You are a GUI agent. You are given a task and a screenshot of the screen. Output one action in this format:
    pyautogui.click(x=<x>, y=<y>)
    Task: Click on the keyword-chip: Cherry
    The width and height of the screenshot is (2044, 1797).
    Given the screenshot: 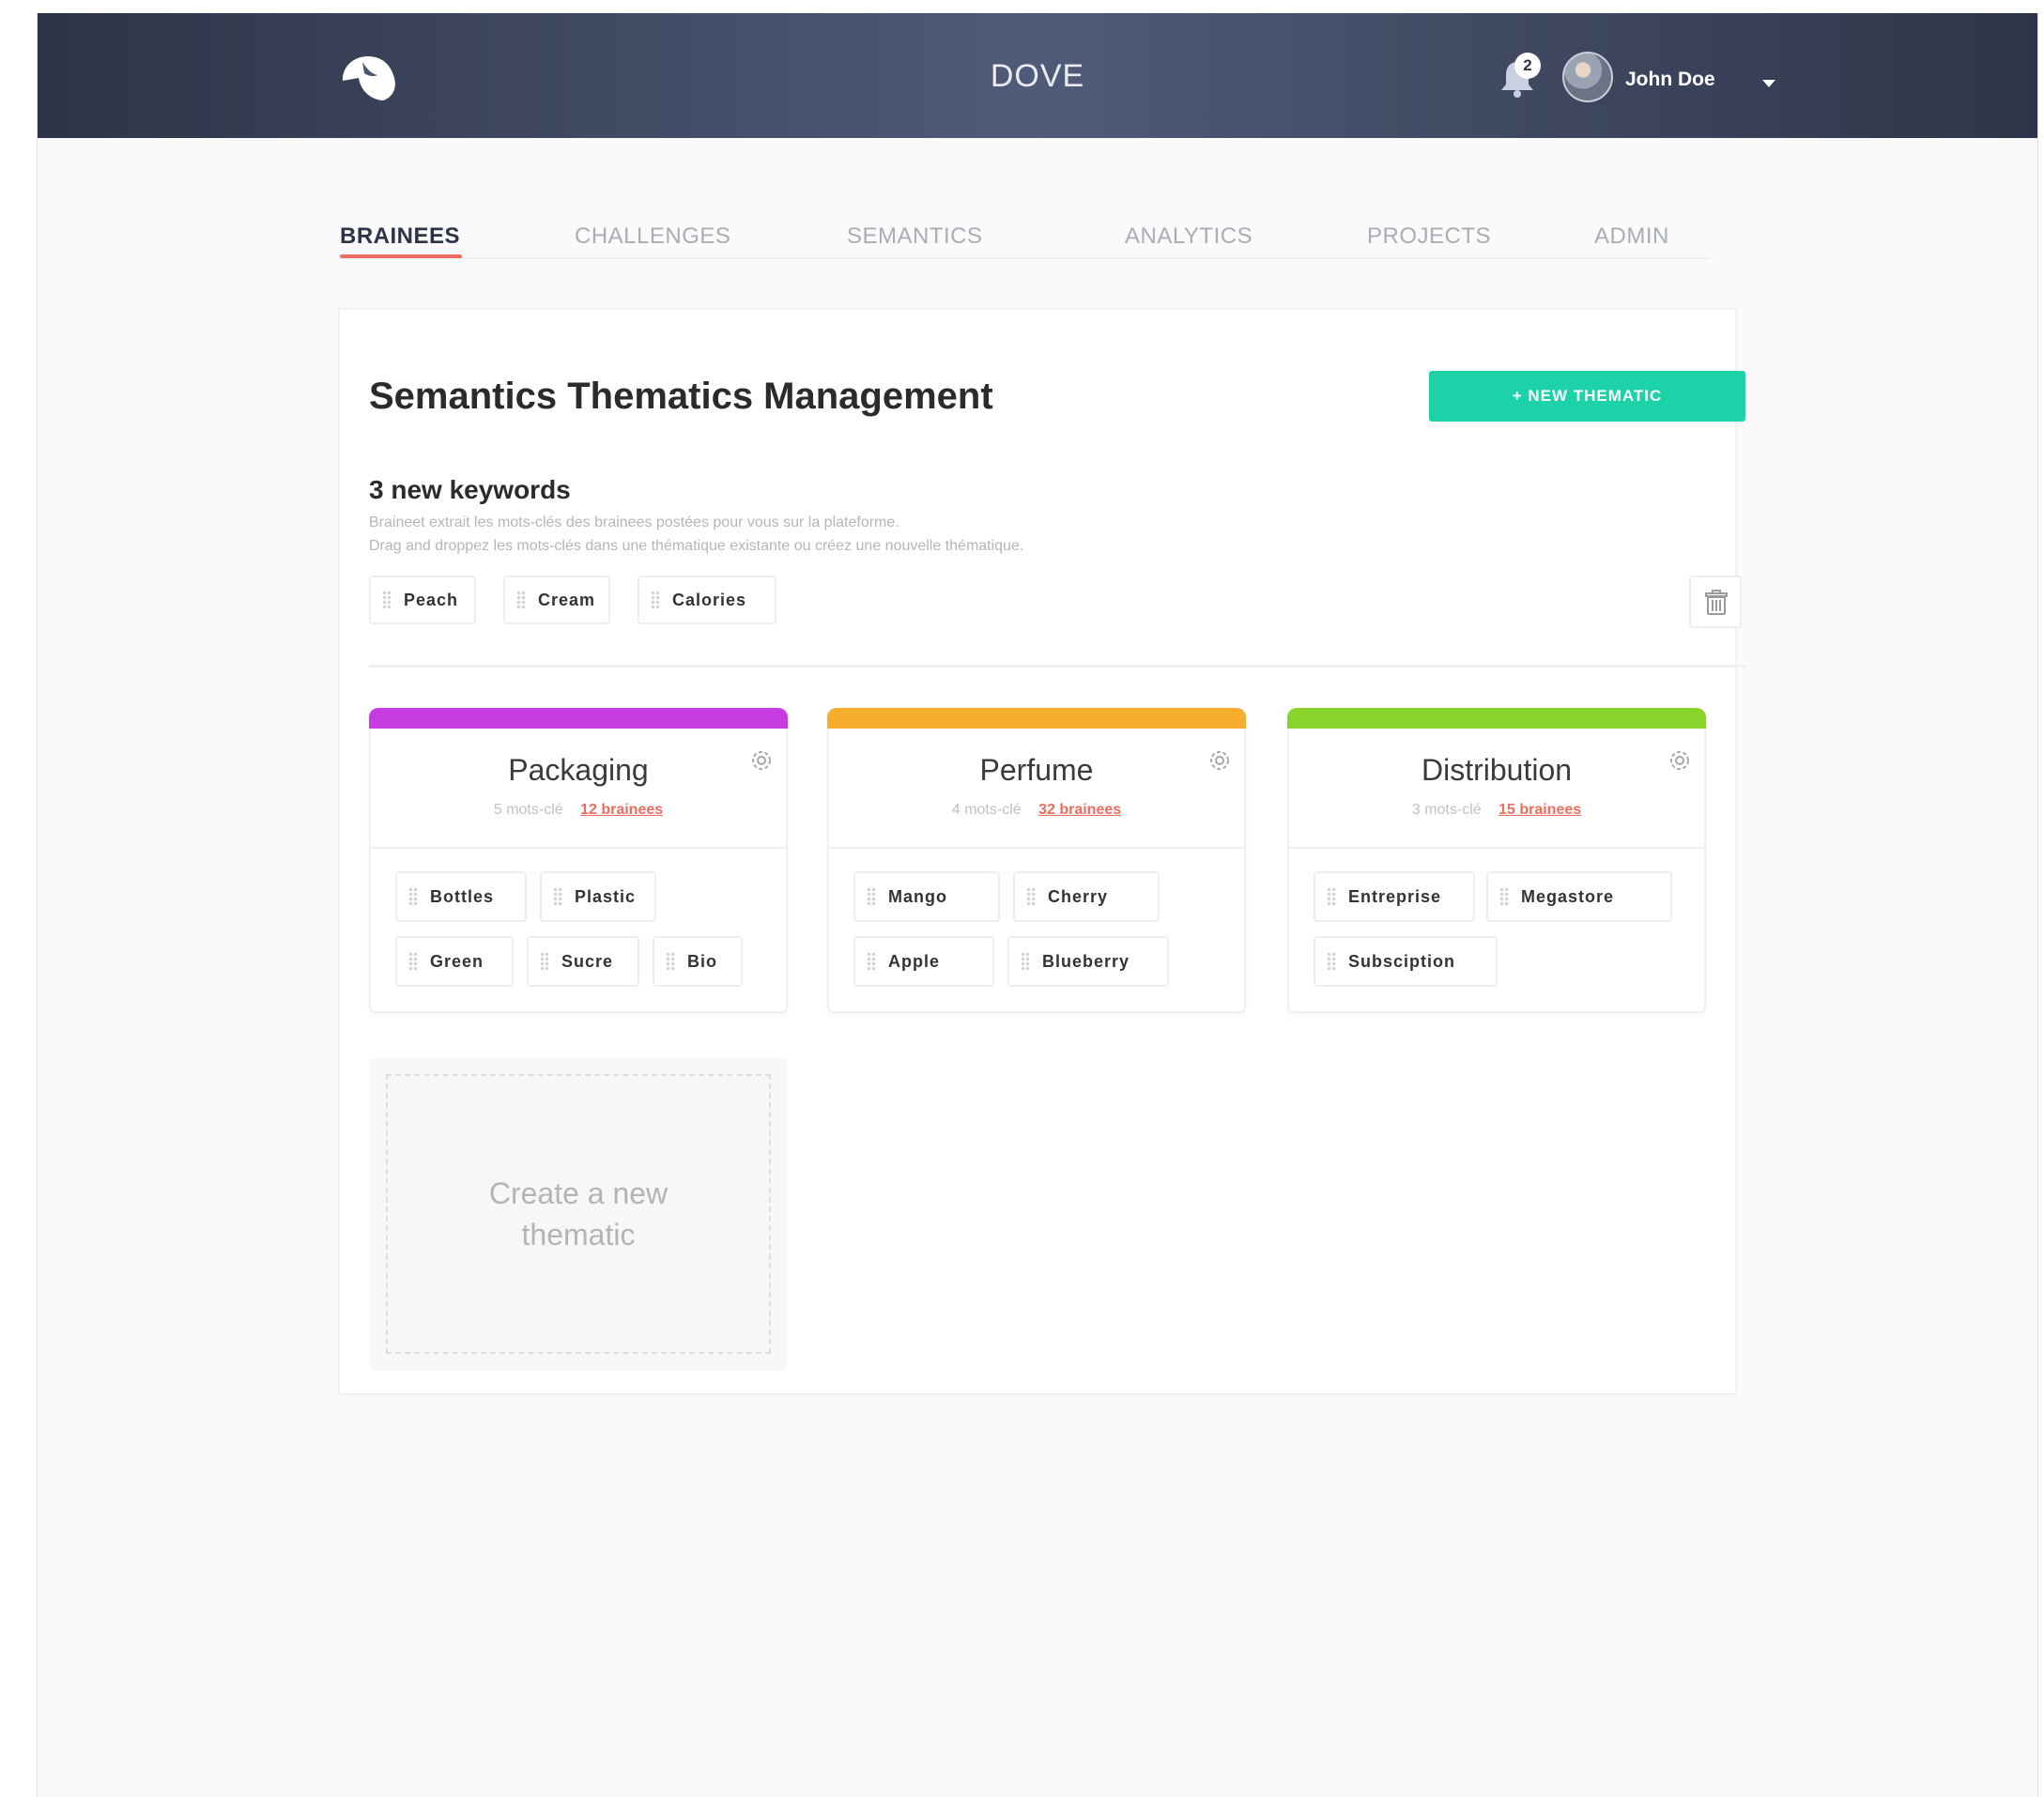 What is the action you would take?
    pyautogui.click(x=1086, y=896)
    